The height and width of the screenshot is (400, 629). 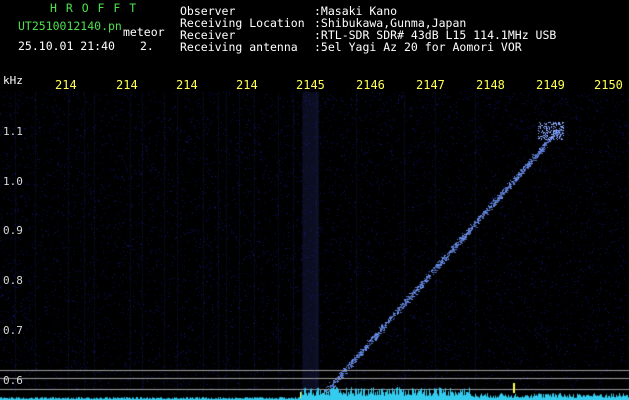 I want to click on antenna-value: :5el Yagi Az 20 for Aomori VOR, so click(x=418, y=47).